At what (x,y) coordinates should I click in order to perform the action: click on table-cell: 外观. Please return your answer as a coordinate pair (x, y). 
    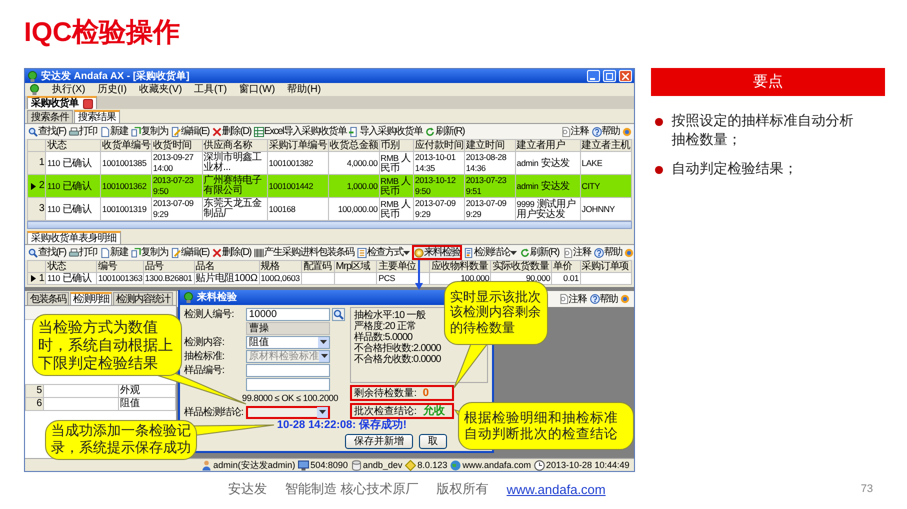
    Looking at the image, I should click on (147, 391).